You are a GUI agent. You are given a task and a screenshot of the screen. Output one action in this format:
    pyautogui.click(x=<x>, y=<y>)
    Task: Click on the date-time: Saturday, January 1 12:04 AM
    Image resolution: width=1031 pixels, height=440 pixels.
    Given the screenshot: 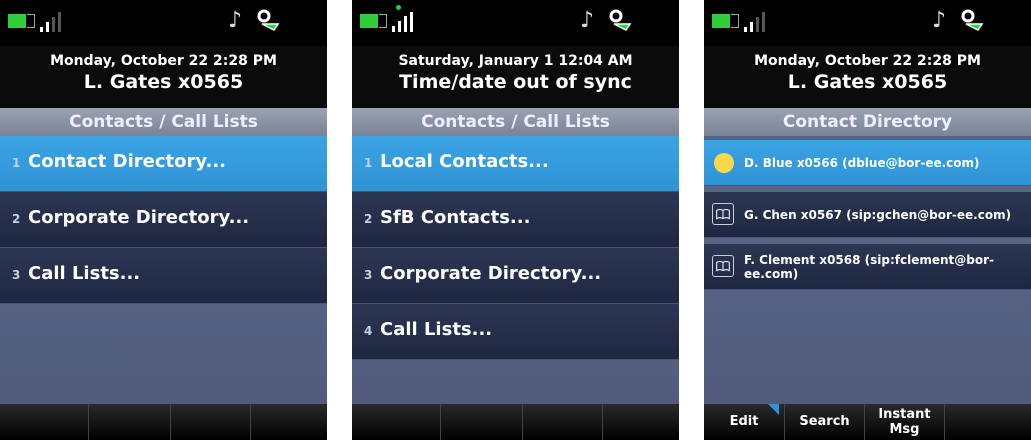 What is the action you would take?
    pyautogui.click(x=515, y=61)
    